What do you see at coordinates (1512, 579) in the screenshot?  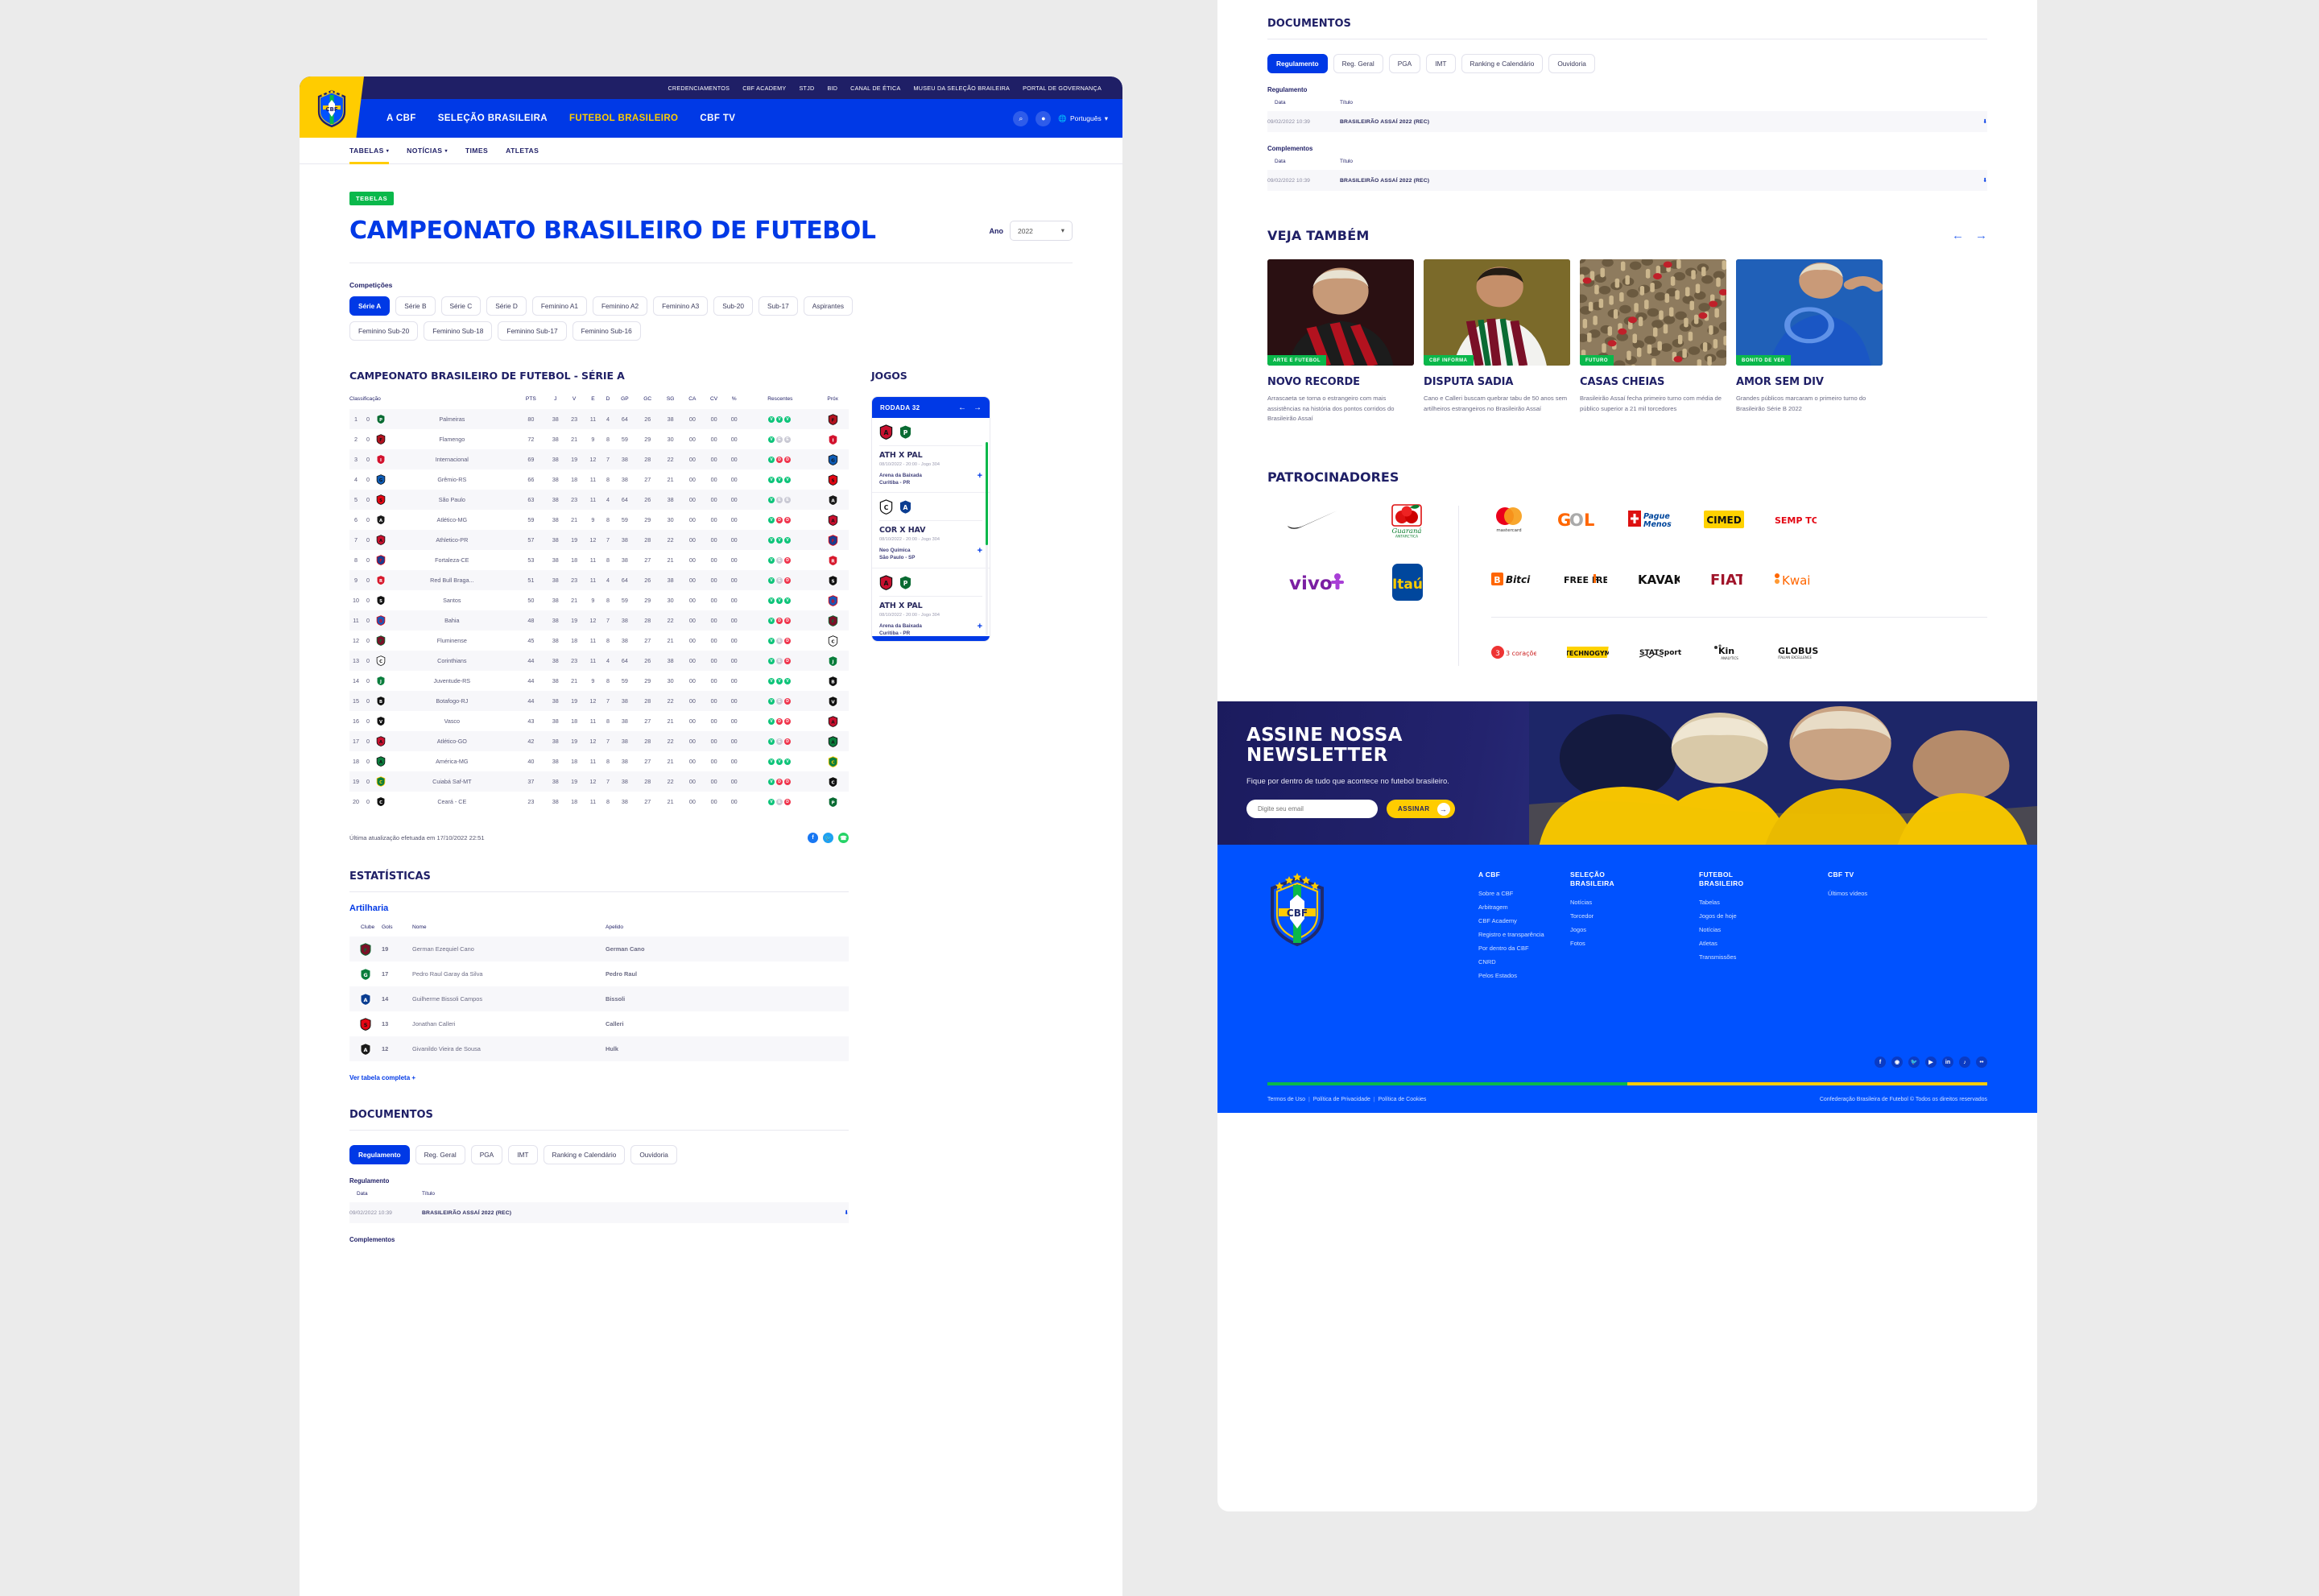 I see `sponsor-bitci: B Bitci` at bounding box center [1512, 579].